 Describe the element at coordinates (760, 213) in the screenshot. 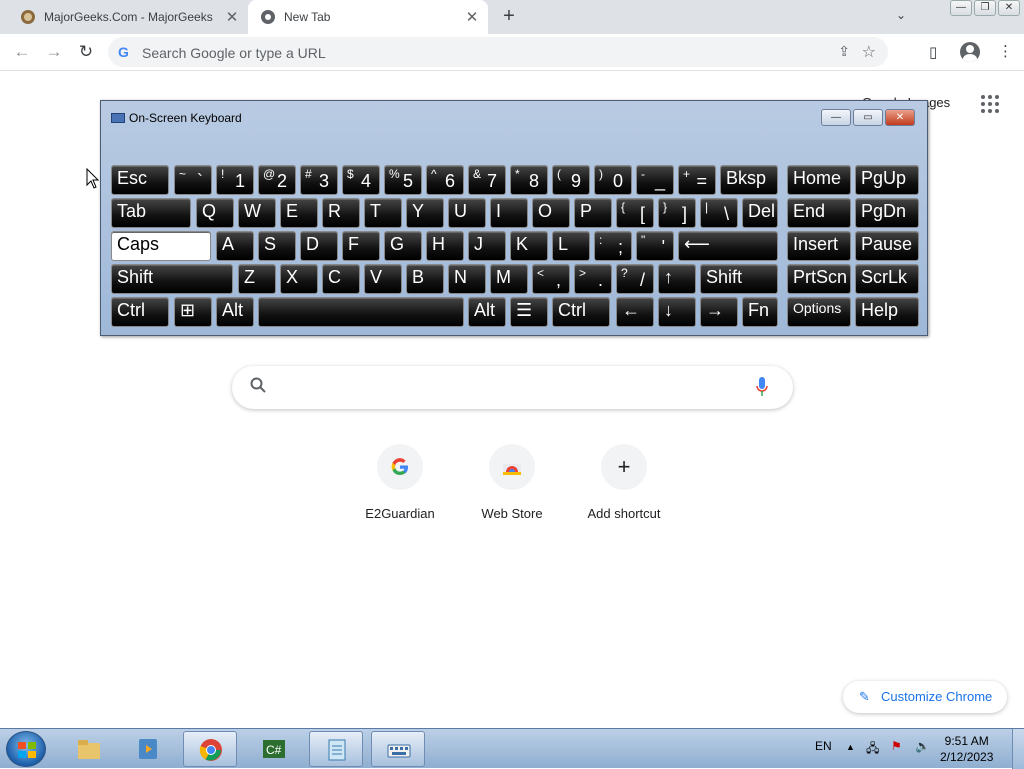

I see `key-del: Del` at that location.